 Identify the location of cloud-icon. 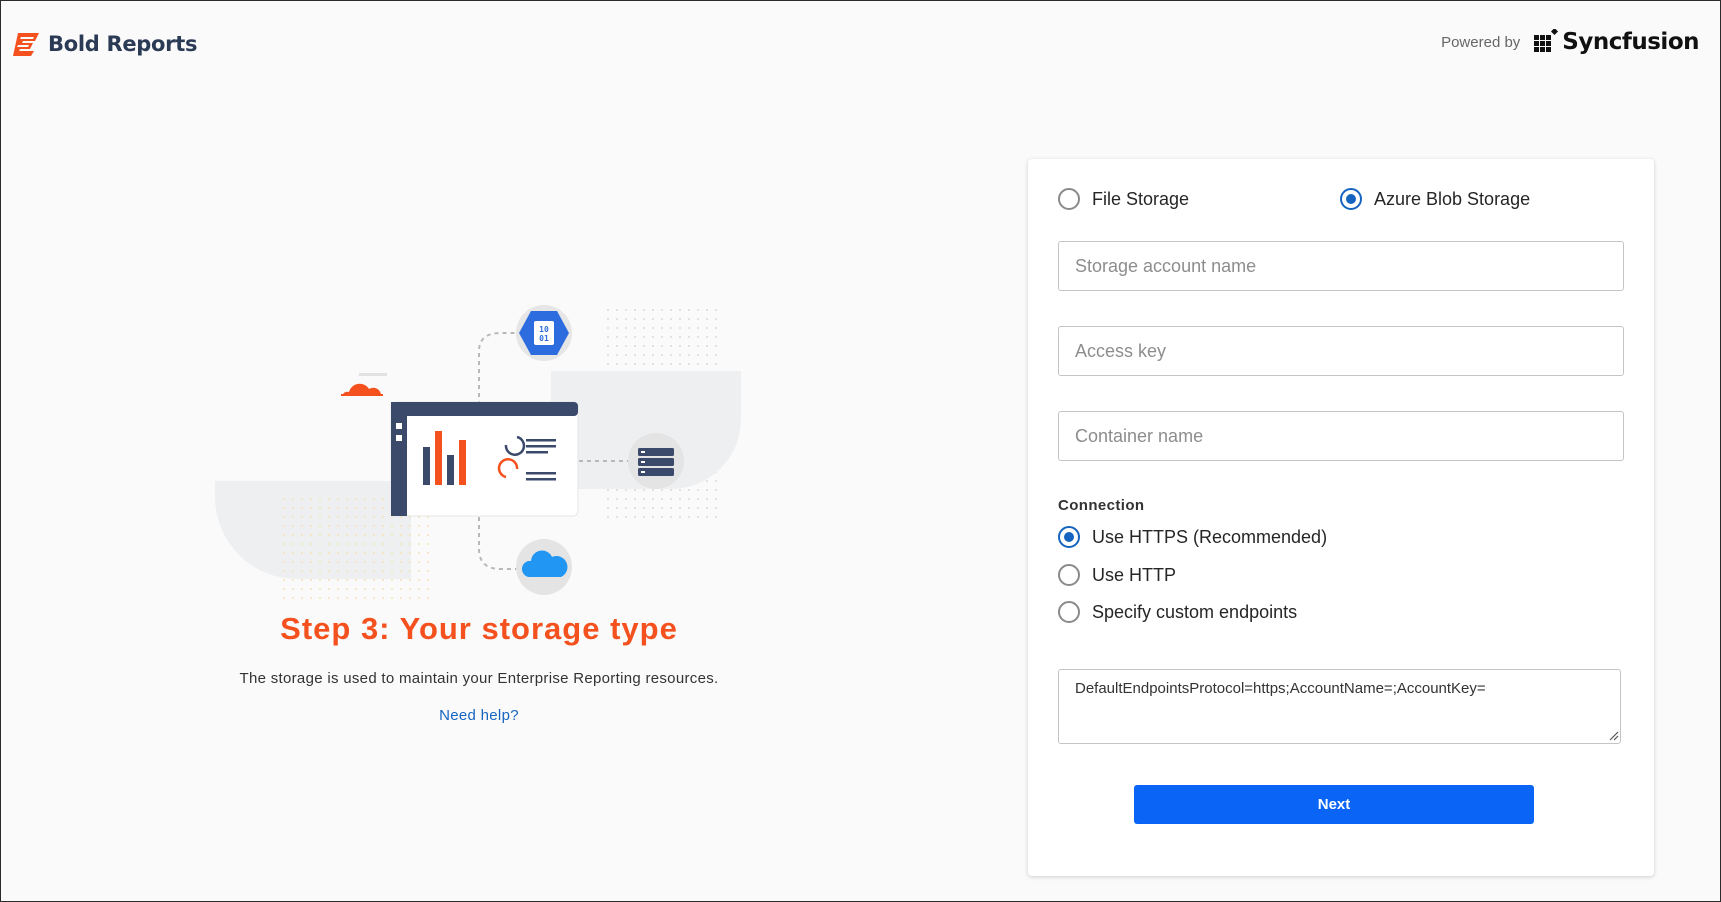
(544, 567).